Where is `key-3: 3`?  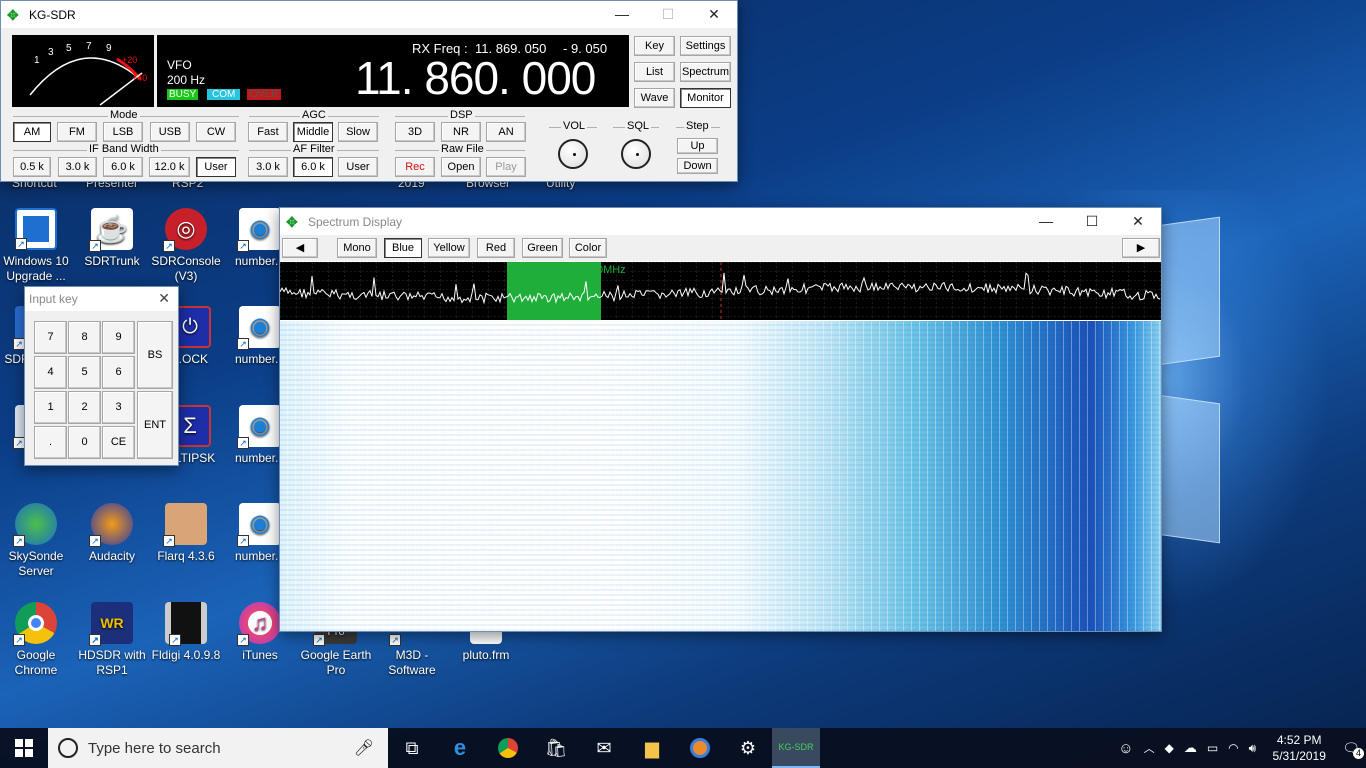 key-3: 3 is located at coordinates (118, 407).